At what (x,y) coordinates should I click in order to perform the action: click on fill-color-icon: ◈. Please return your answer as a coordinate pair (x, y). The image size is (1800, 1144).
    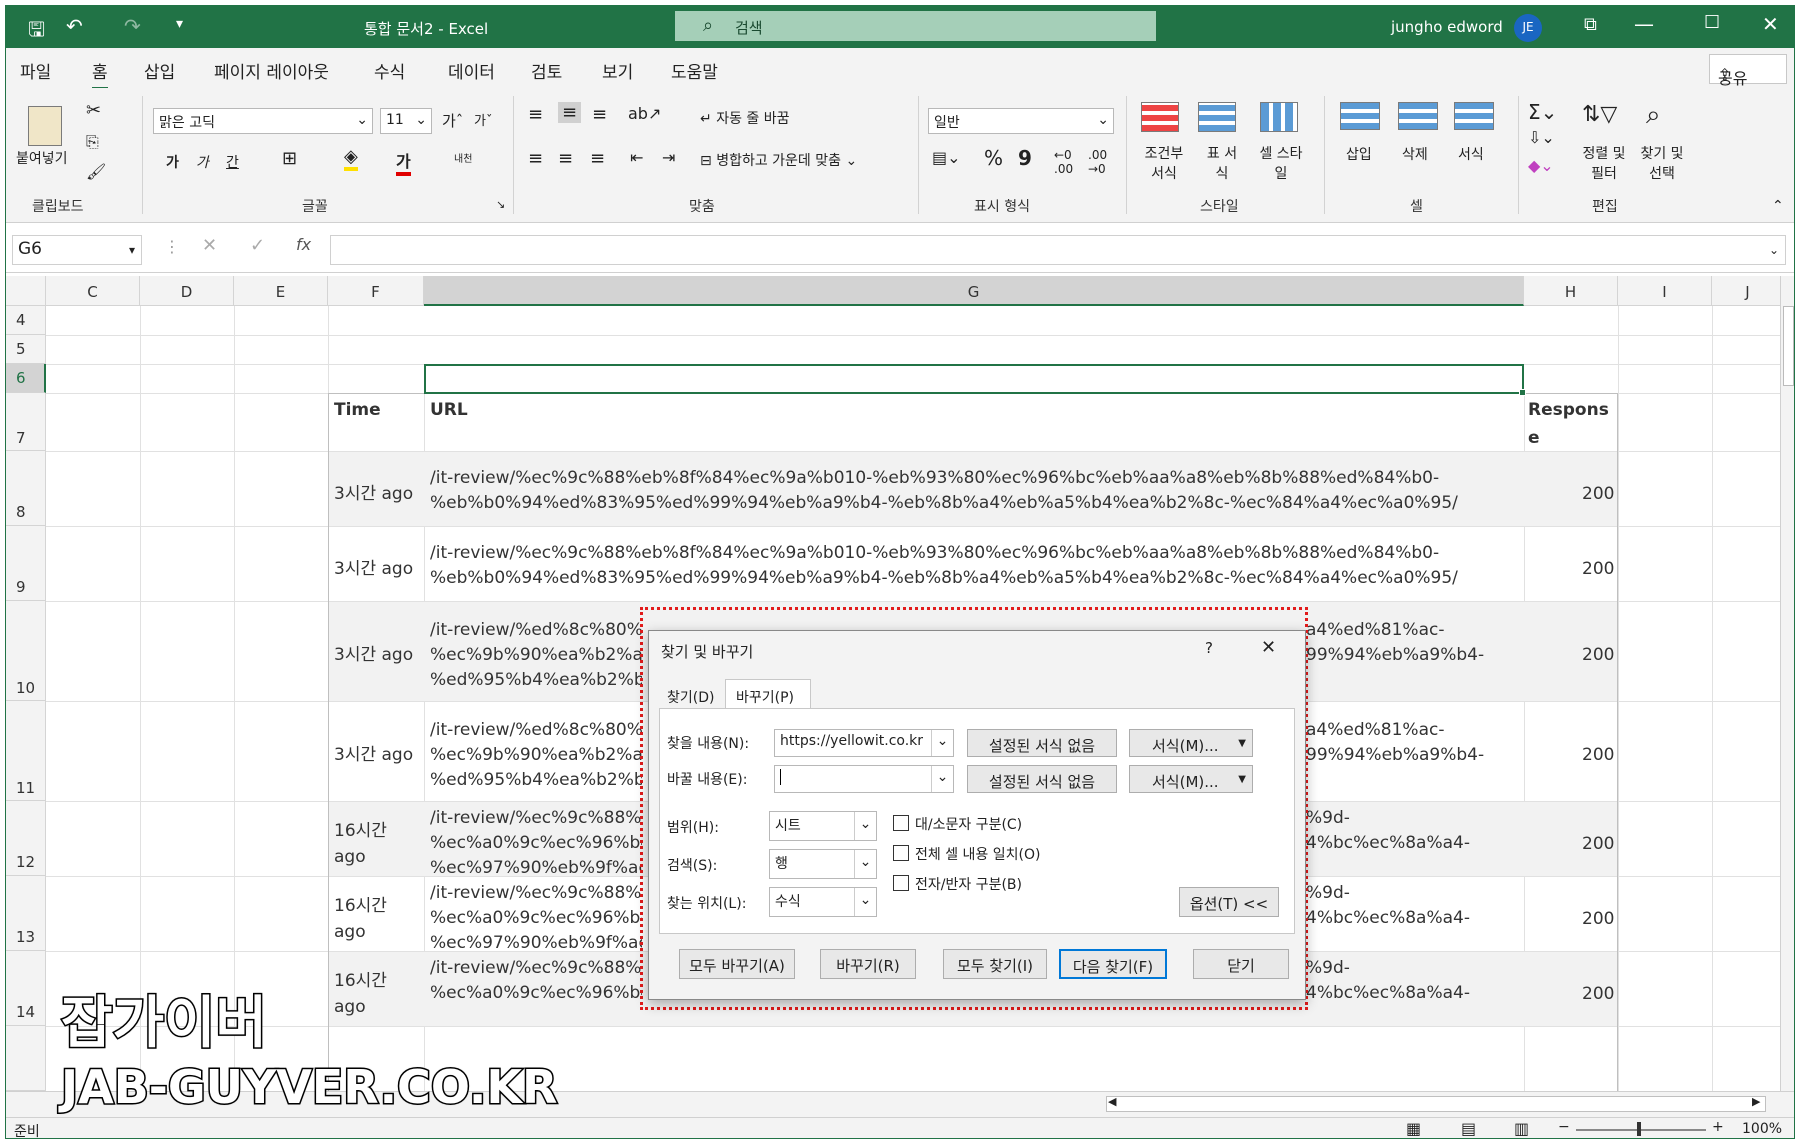
    Looking at the image, I should click on (351, 158).